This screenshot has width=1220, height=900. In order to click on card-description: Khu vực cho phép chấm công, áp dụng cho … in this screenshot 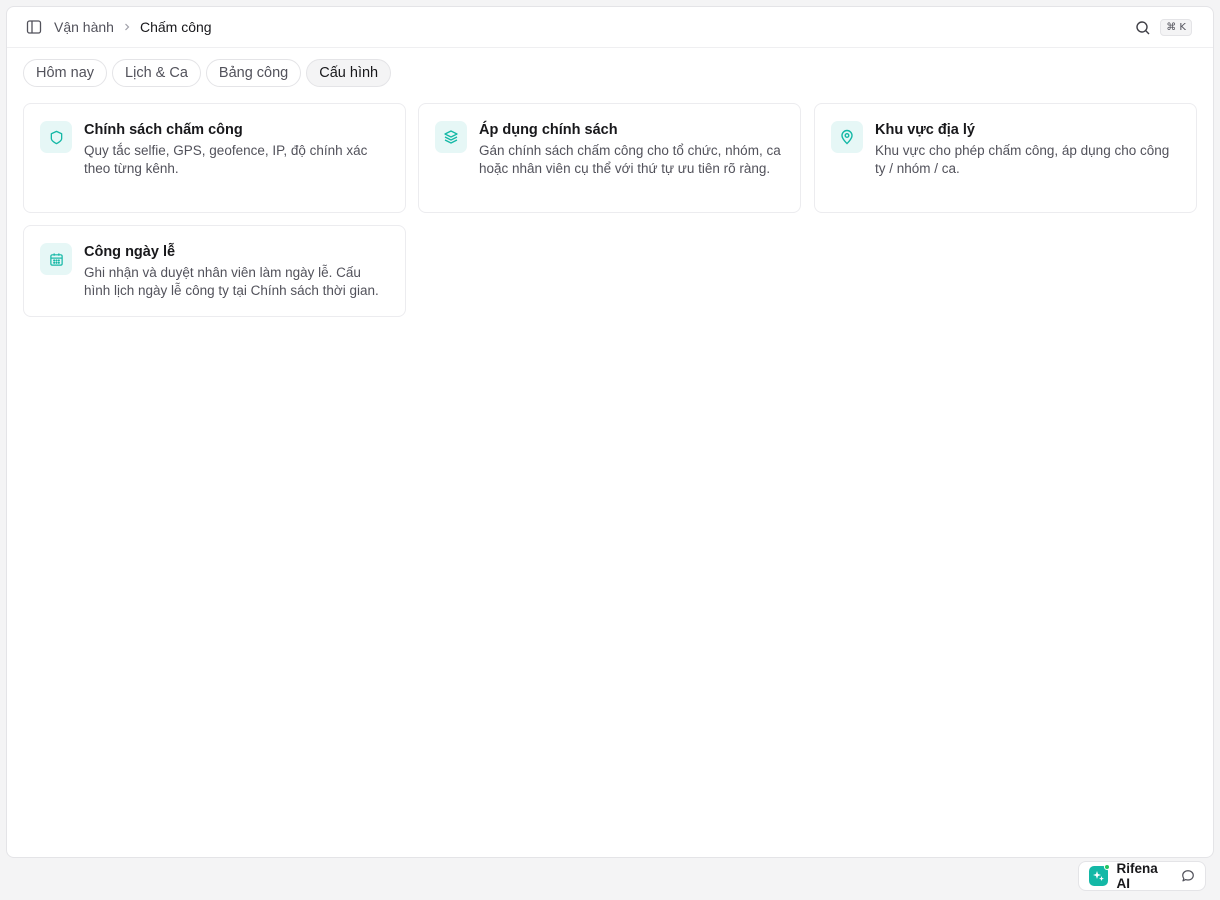, I will do `click(1022, 159)`.